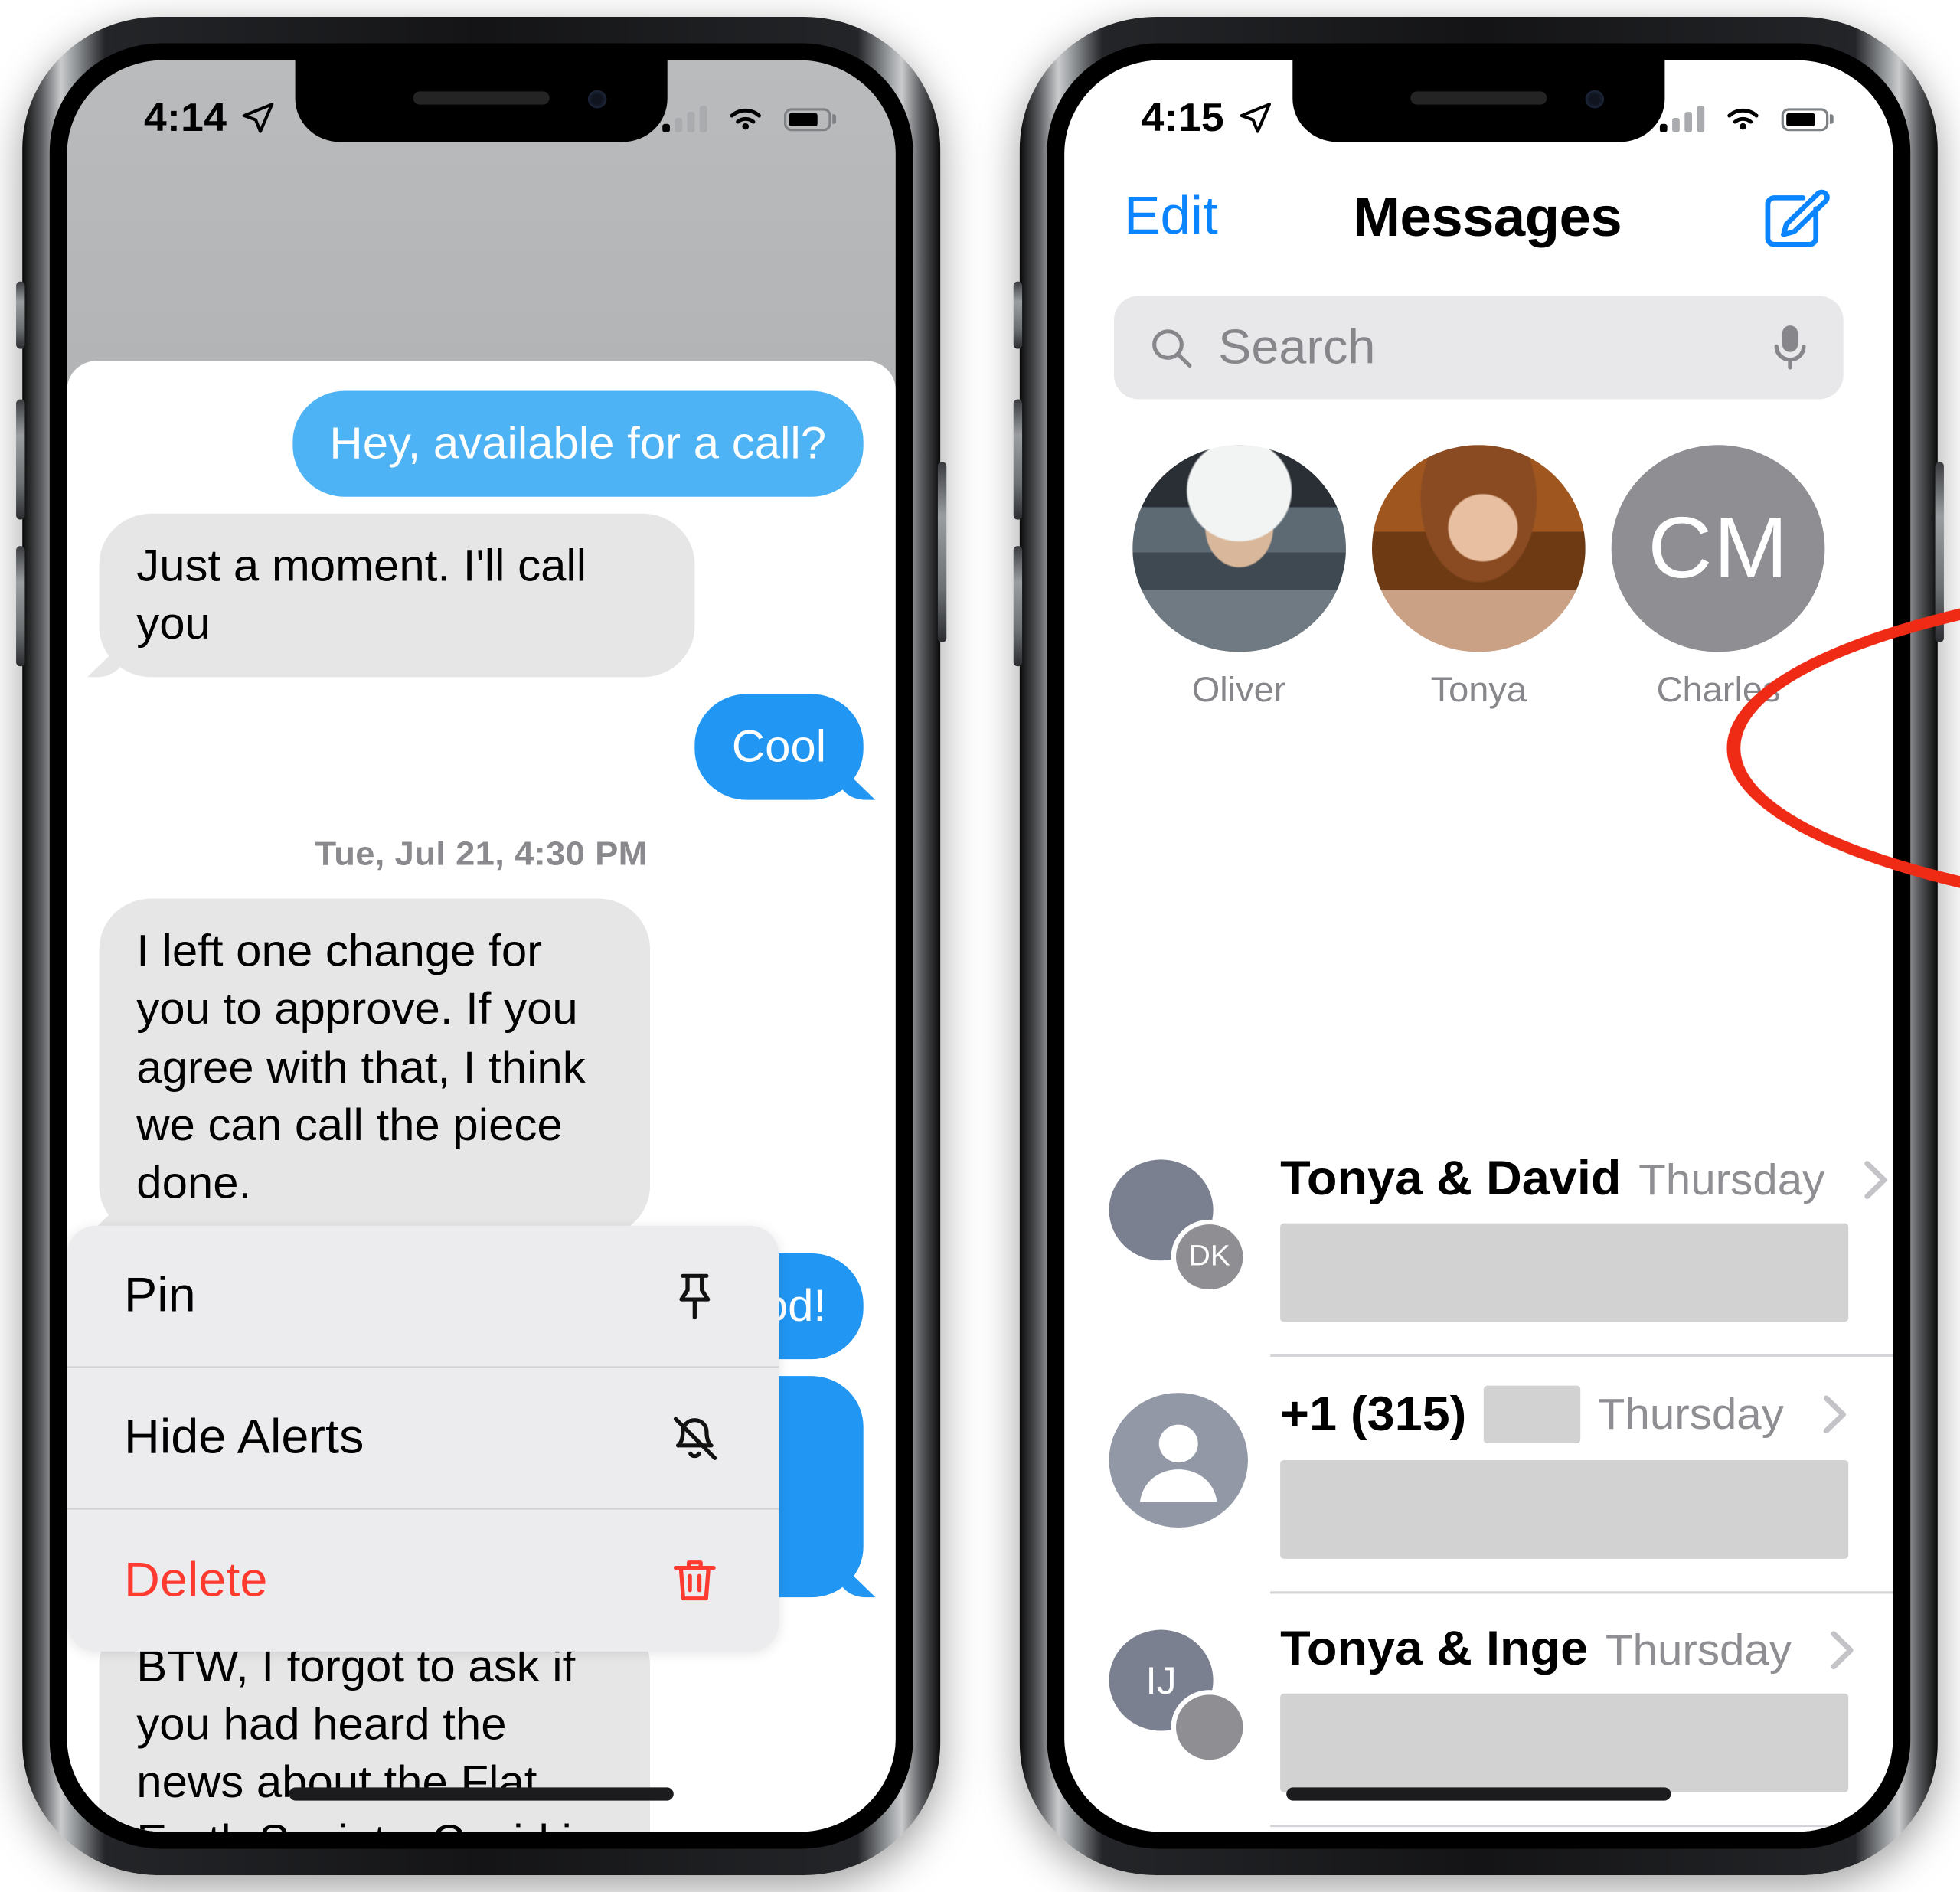 This screenshot has width=1960, height=1892. What do you see at coordinates (1478, 1829) in the screenshot?
I see `list-item: Maybe: Evan Monday` at bounding box center [1478, 1829].